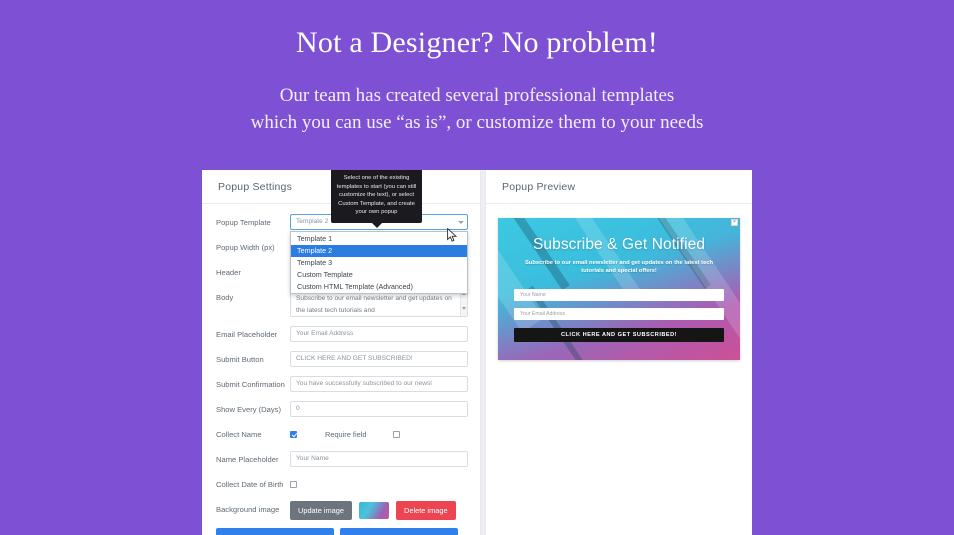 The image size is (954, 535). What do you see at coordinates (734, 222) in the screenshot?
I see `preview-popup-close-icon: ×` at bounding box center [734, 222].